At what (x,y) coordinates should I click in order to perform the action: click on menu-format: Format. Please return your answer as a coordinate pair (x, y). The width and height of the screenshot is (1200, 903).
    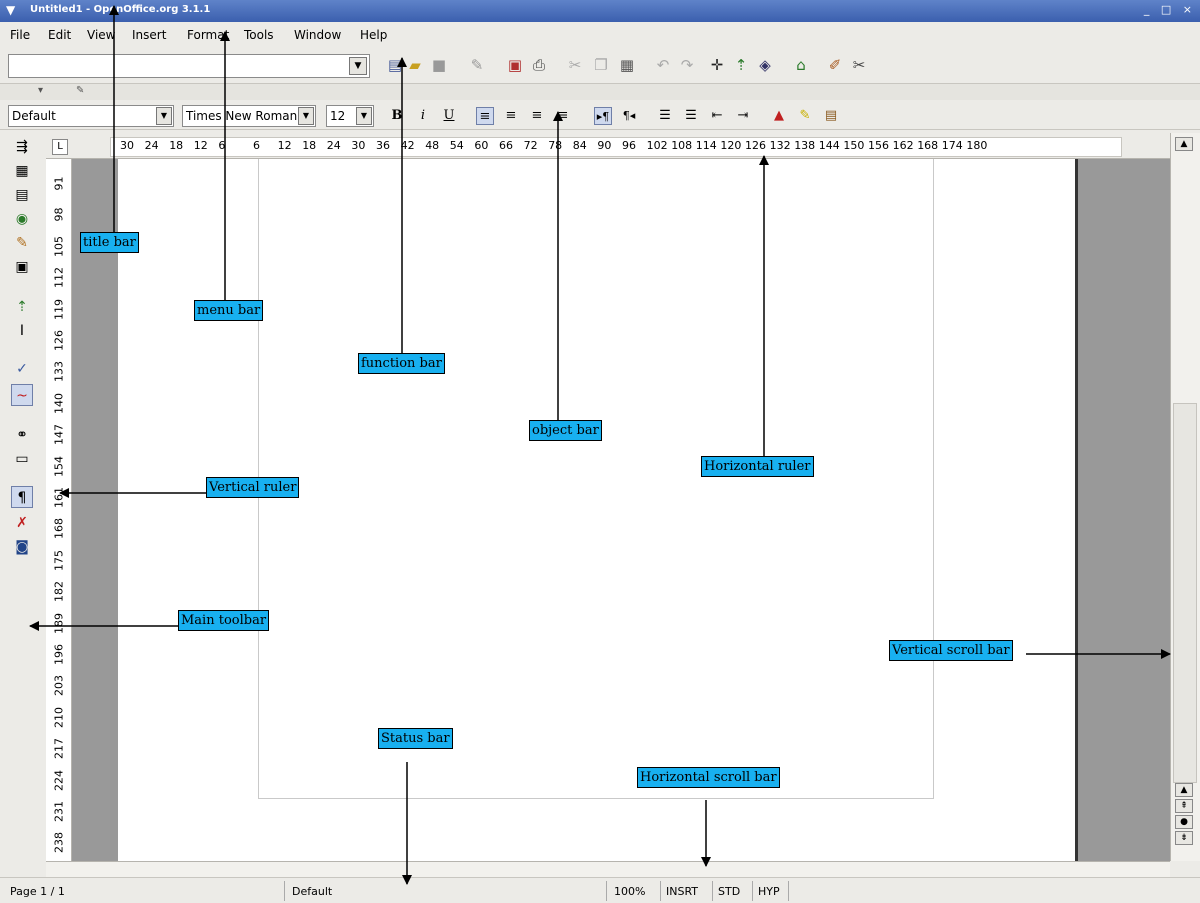
    Looking at the image, I should click on (208, 35).